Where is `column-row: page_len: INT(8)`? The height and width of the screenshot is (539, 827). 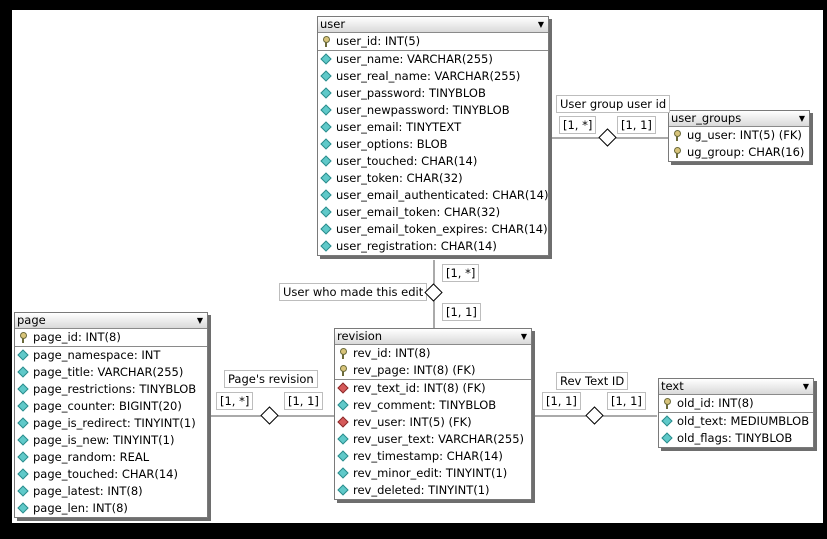
column-row: page_len: INT(8) is located at coordinates (111, 508).